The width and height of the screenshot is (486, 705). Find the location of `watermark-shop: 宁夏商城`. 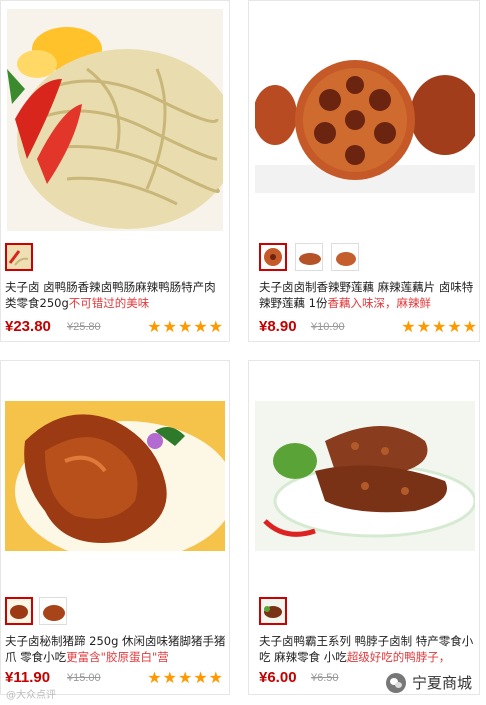

watermark-shop: 宁夏商城 is located at coordinates (428, 682).